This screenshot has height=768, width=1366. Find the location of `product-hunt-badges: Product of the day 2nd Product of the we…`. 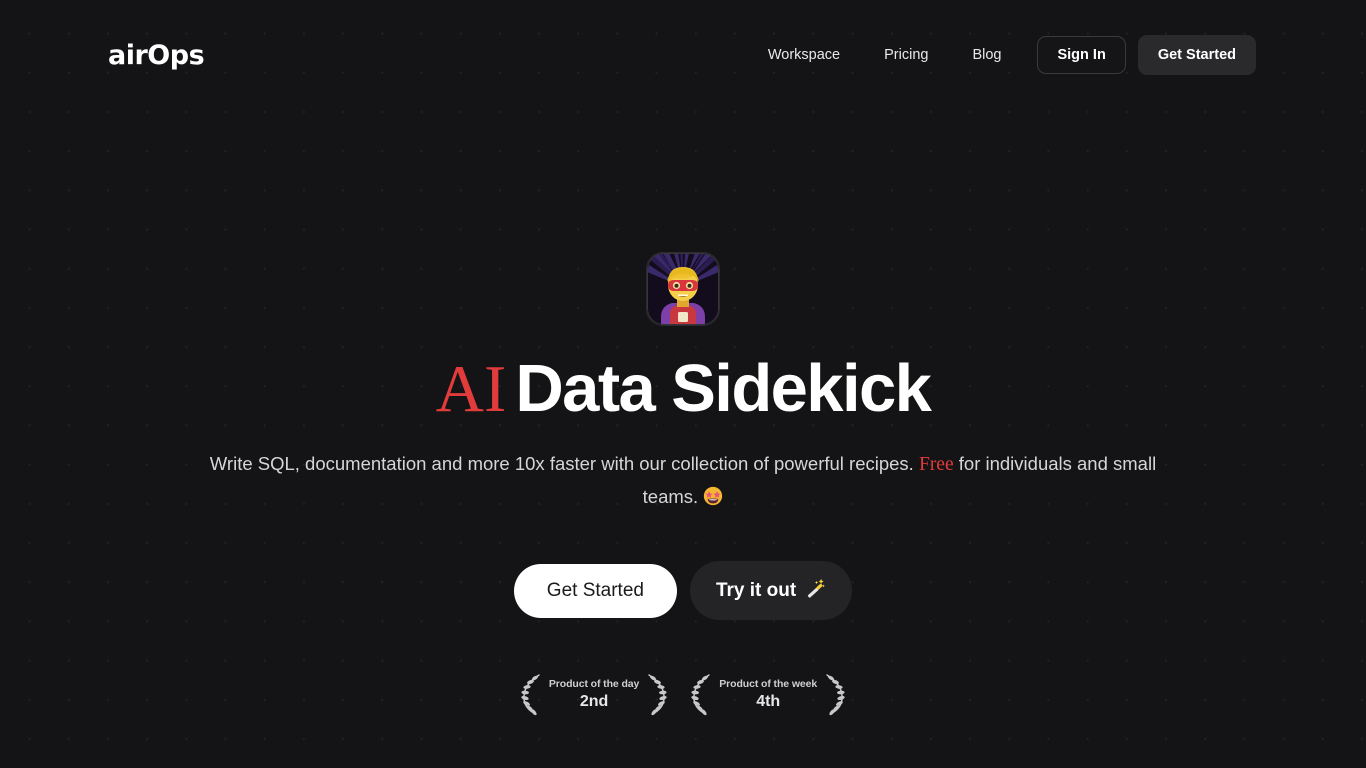

product-hunt-badges: Product of the day 2nd Product of the we… is located at coordinates (683, 694).